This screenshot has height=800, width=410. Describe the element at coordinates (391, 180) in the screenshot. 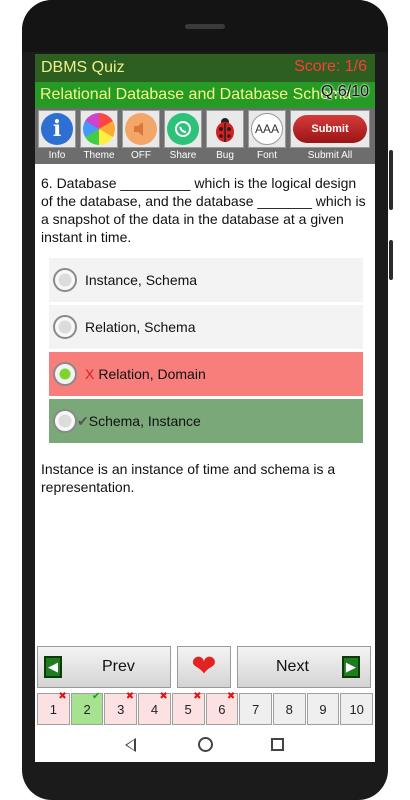

I see `volume-button` at that location.